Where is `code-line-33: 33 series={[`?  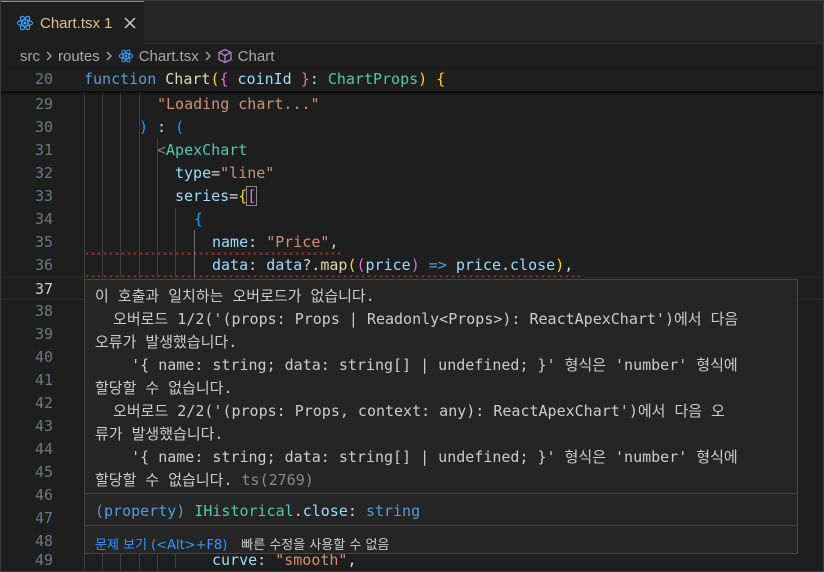 code-line-33: 33 series={[ is located at coordinates (146, 196).